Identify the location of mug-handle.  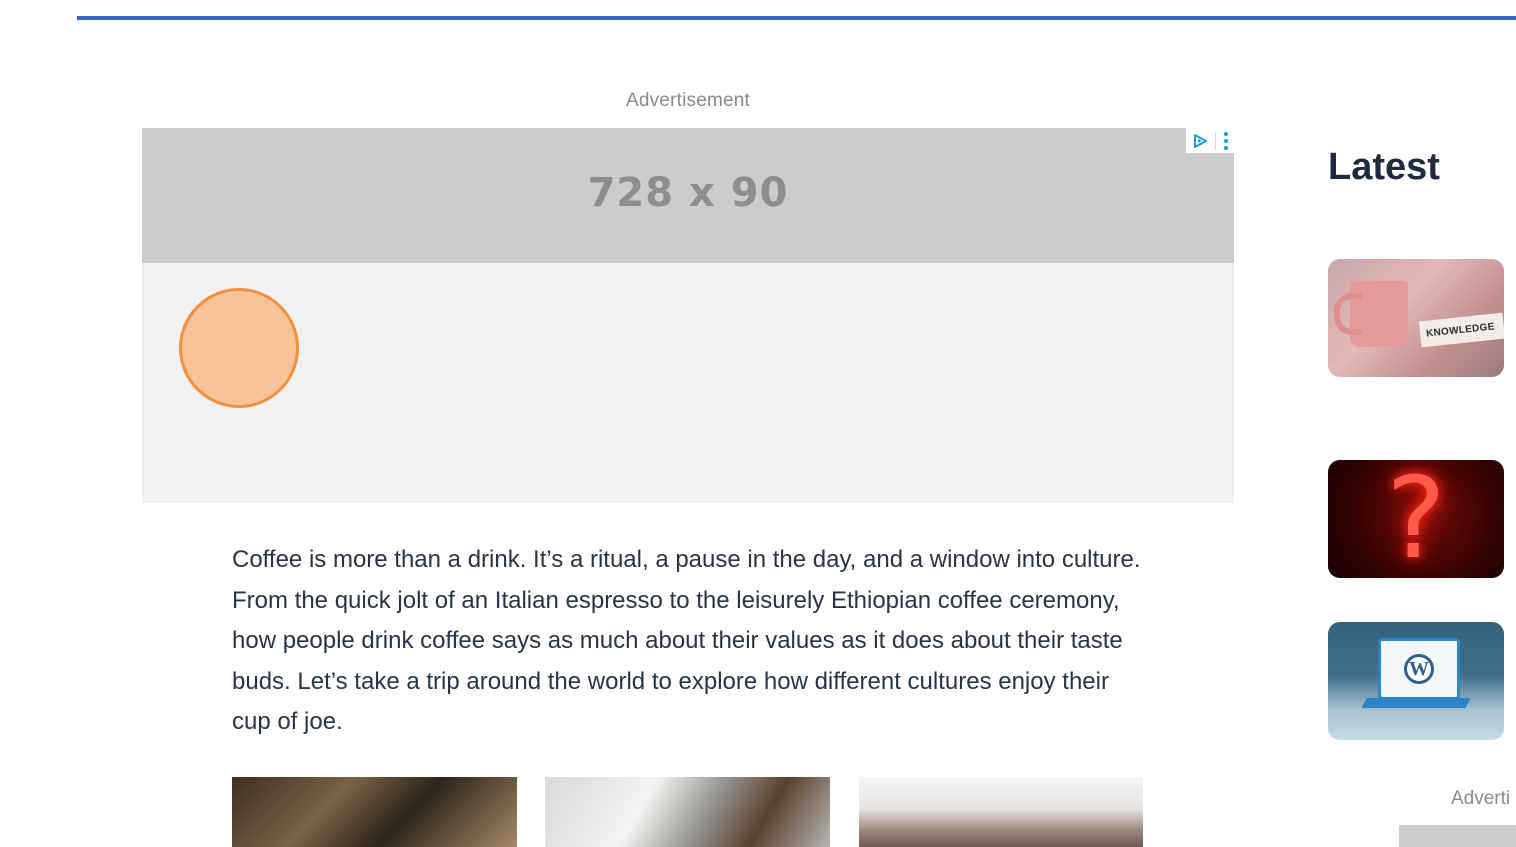
(1348, 314).